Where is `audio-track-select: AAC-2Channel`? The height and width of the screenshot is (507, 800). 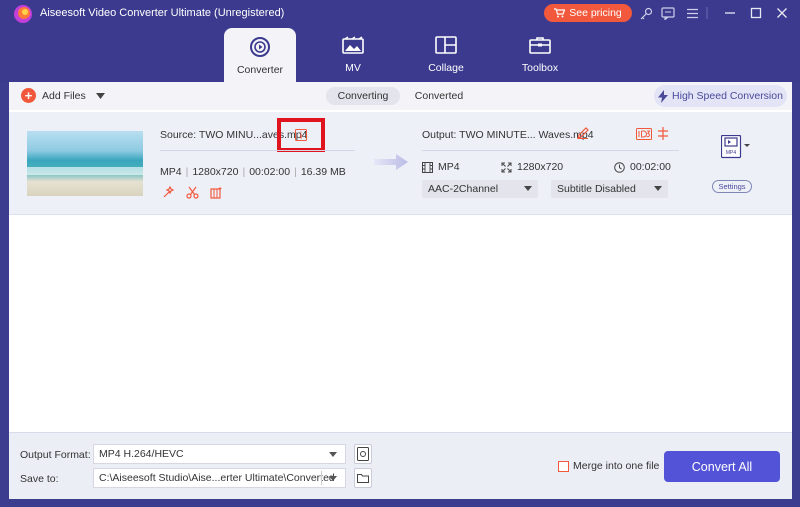 audio-track-select: AAC-2Channel is located at coordinates (480, 189).